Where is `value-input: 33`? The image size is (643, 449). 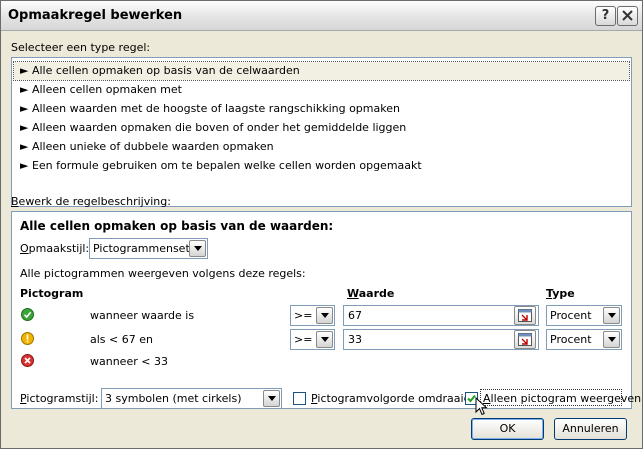 value-input: 33 is located at coordinates (441, 339).